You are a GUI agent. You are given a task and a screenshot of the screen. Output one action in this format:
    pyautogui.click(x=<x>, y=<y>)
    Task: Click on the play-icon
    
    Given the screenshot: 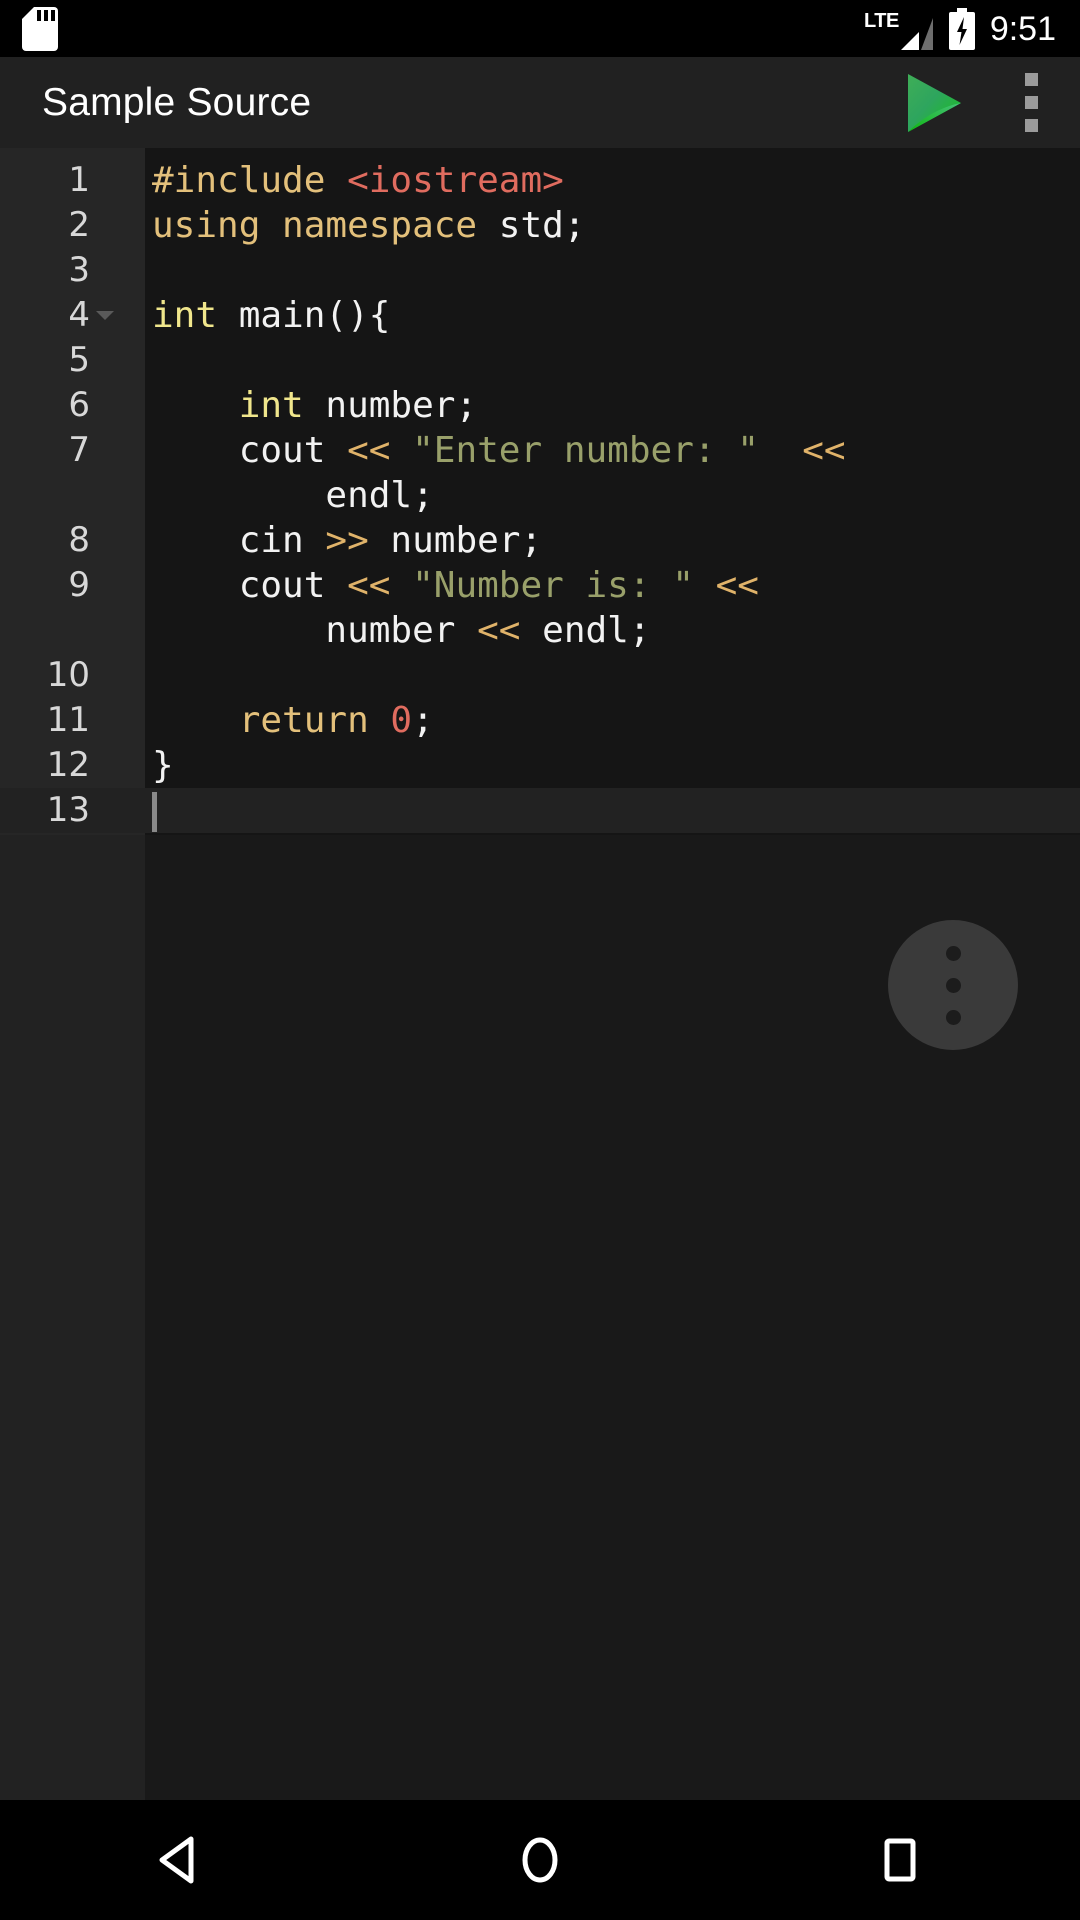 What is the action you would take?
    pyautogui.click(x=934, y=102)
    